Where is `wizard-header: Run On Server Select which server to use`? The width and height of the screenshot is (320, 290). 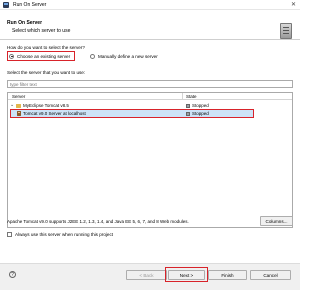 wizard-header: Run On Server Select which server to use is located at coordinates (150, 25).